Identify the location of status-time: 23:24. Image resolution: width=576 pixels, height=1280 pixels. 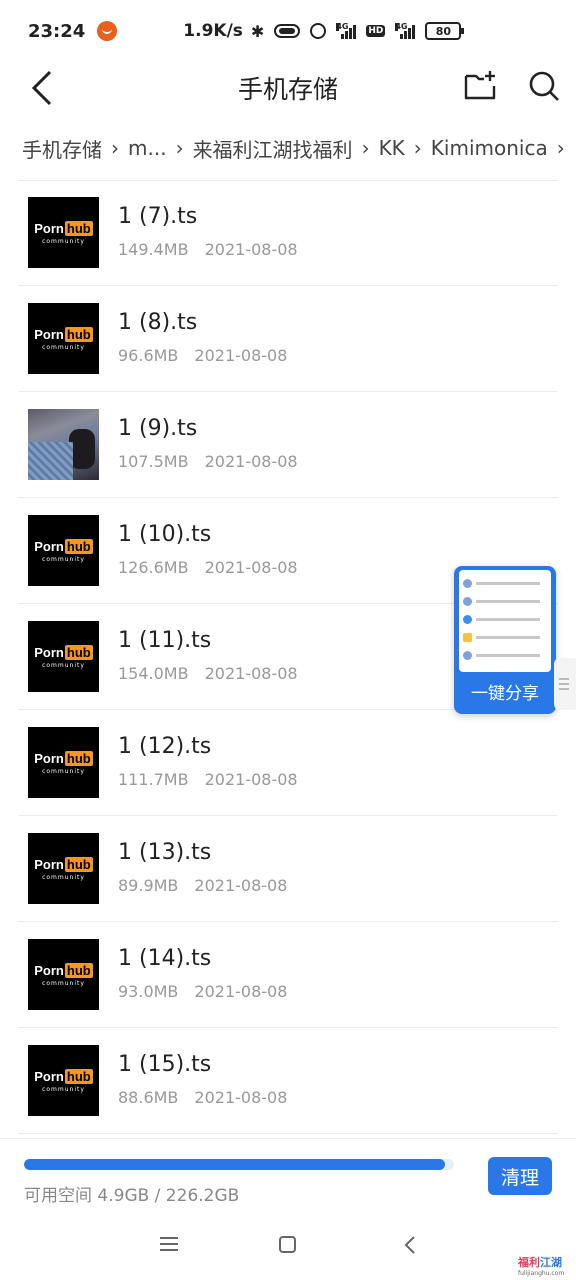
(57, 31).